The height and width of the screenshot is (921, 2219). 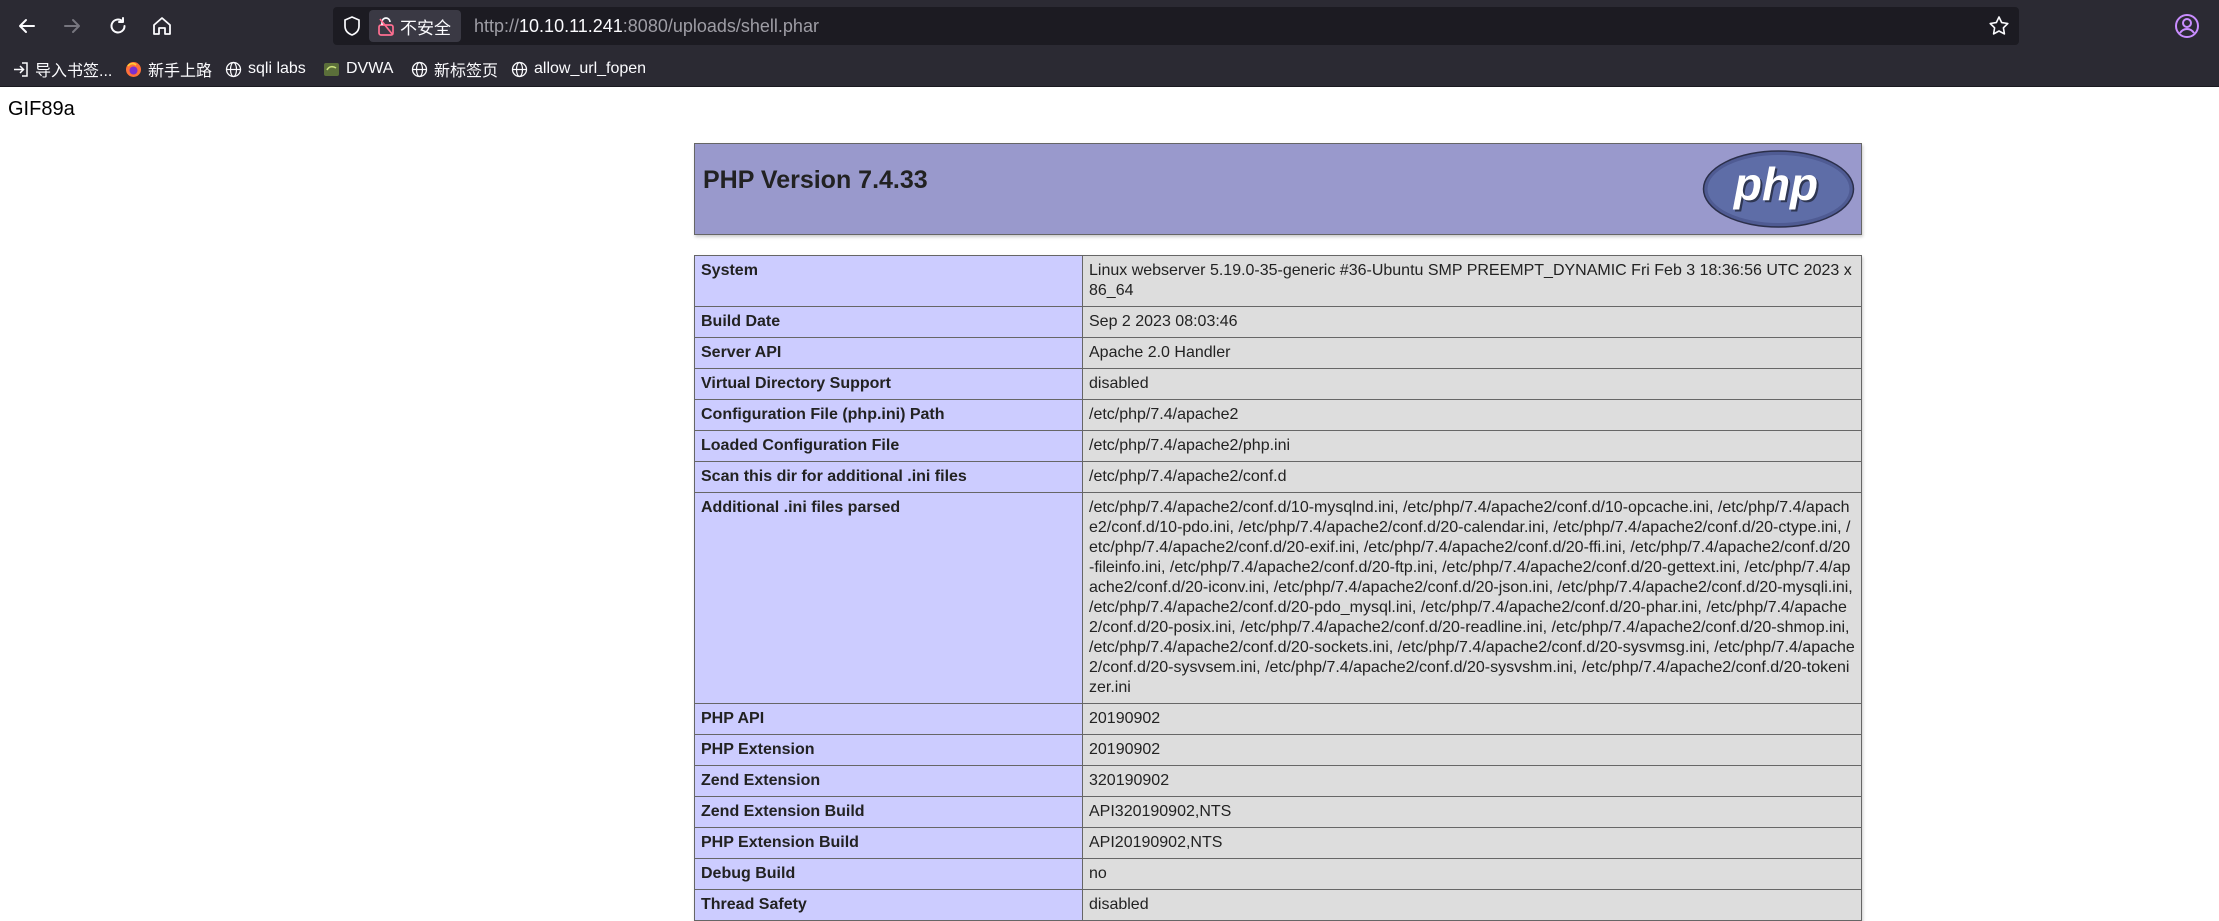 What do you see at coordinates (590, 68) in the screenshot?
I see `bookmark-label: allow_url_fopen` at bounding box center [590, 68].